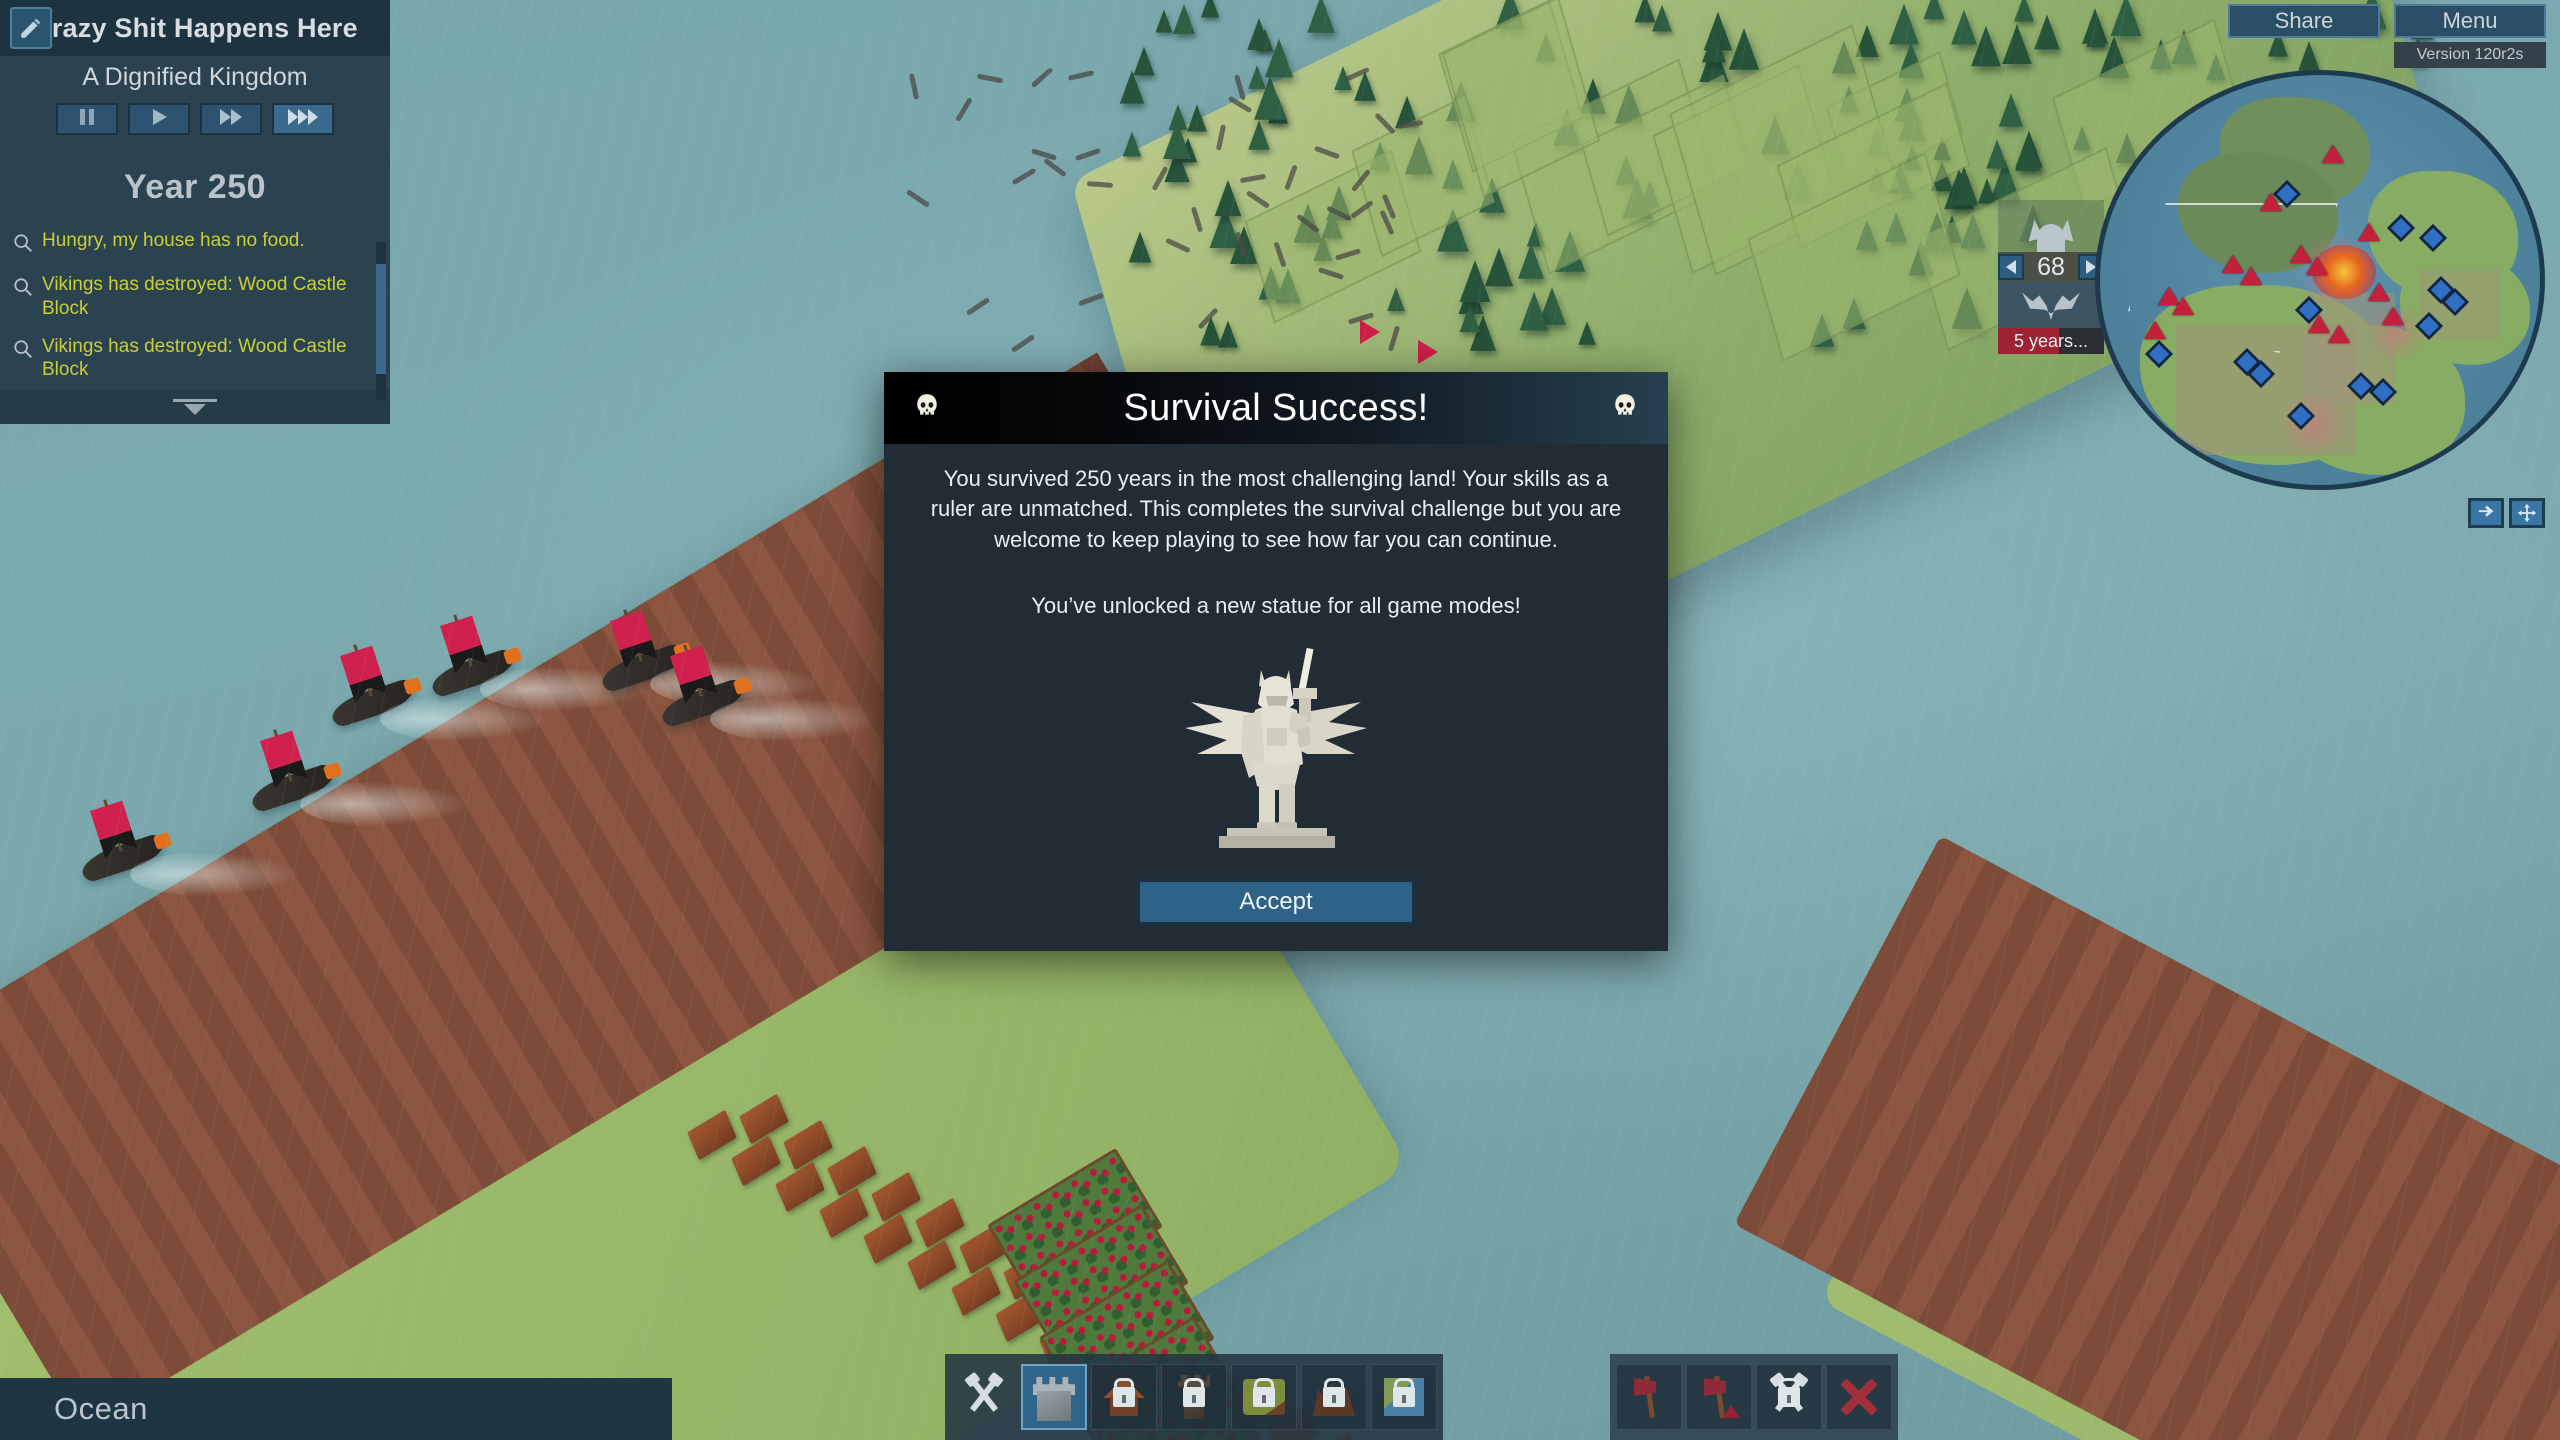 The image size is (2560, 1440). I want to click on dialog-title: Survival Success!, so click(1276, 407).